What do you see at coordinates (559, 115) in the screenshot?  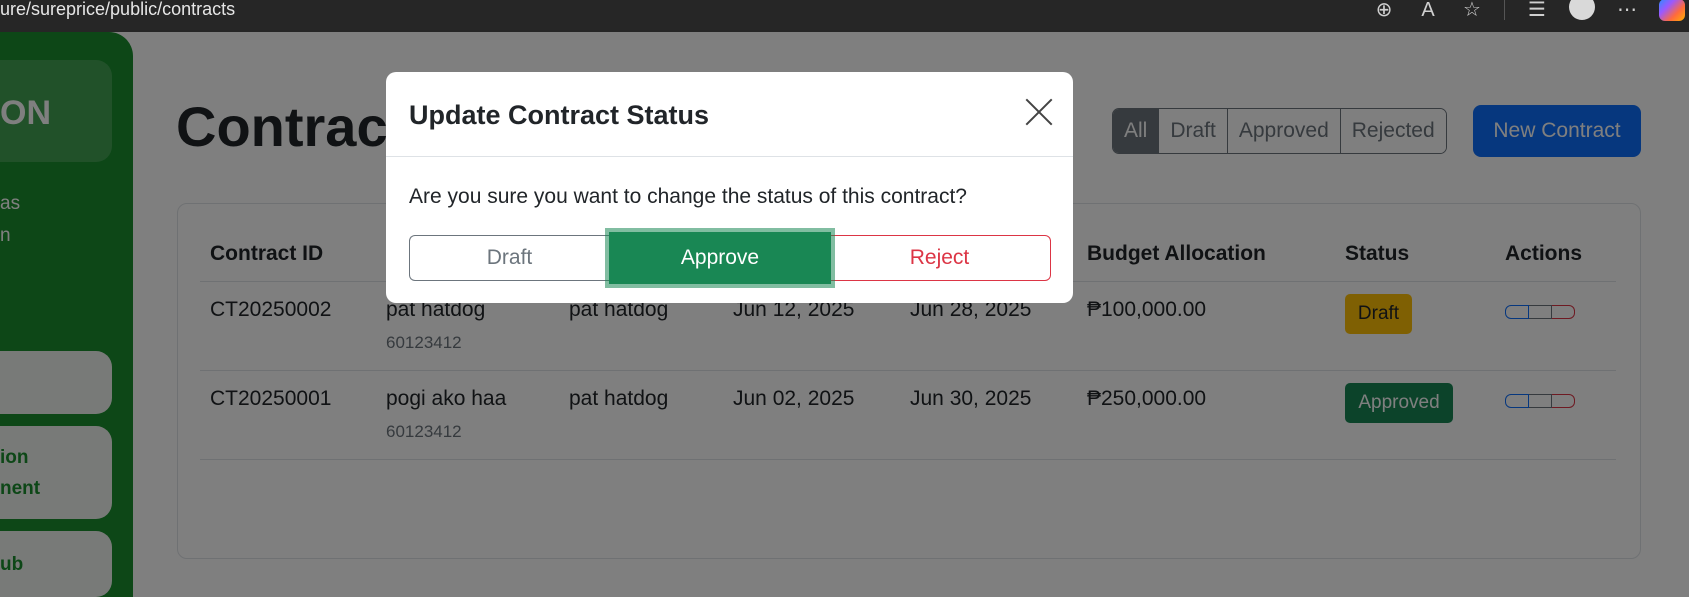 I see `modal-title: Update Contract Status` at bounding box center [559, 115].